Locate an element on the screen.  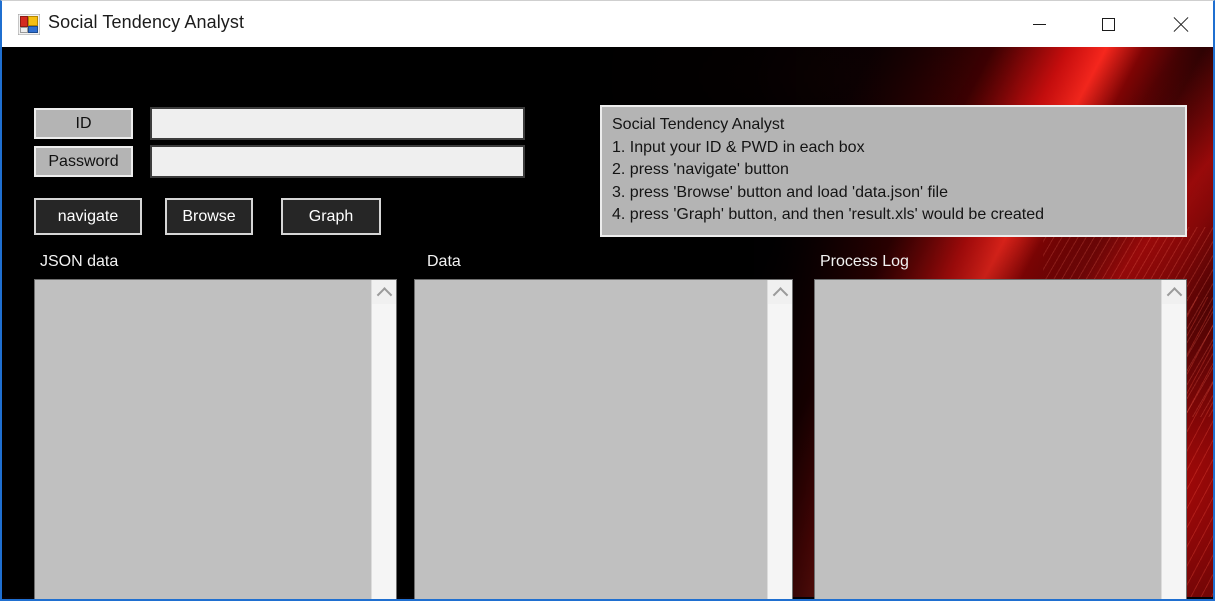
instructions-step-2: 2. press 'navigate' button is located at coordinates (700, 169).